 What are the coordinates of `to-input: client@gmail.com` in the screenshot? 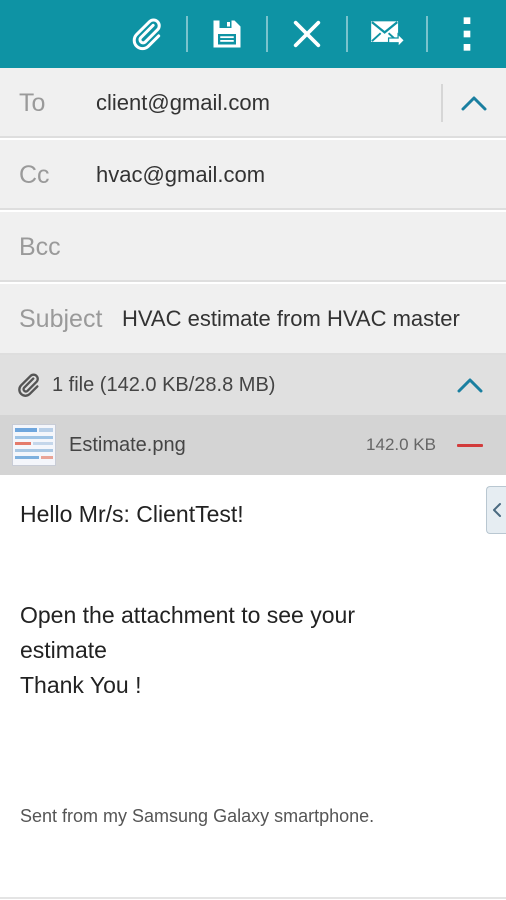 It's located at (183, 103).